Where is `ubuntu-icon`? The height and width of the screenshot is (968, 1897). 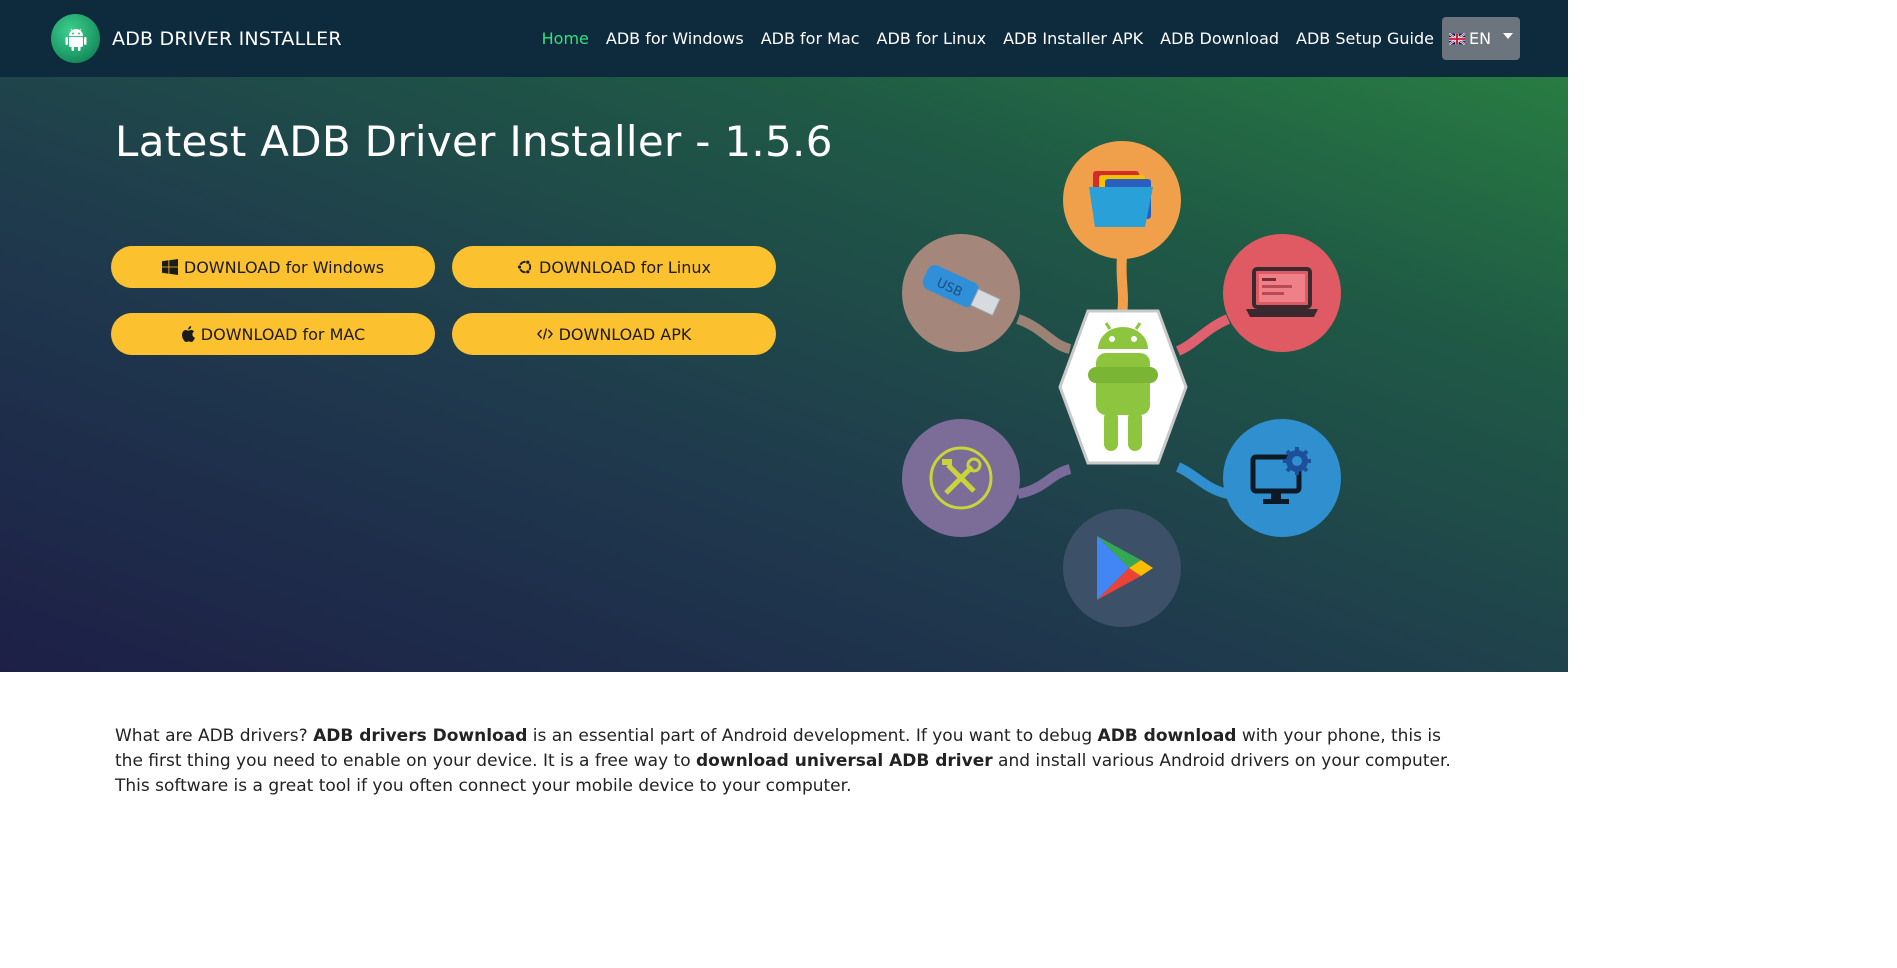 ubuntu-icon is located at coordinates (524, 267).